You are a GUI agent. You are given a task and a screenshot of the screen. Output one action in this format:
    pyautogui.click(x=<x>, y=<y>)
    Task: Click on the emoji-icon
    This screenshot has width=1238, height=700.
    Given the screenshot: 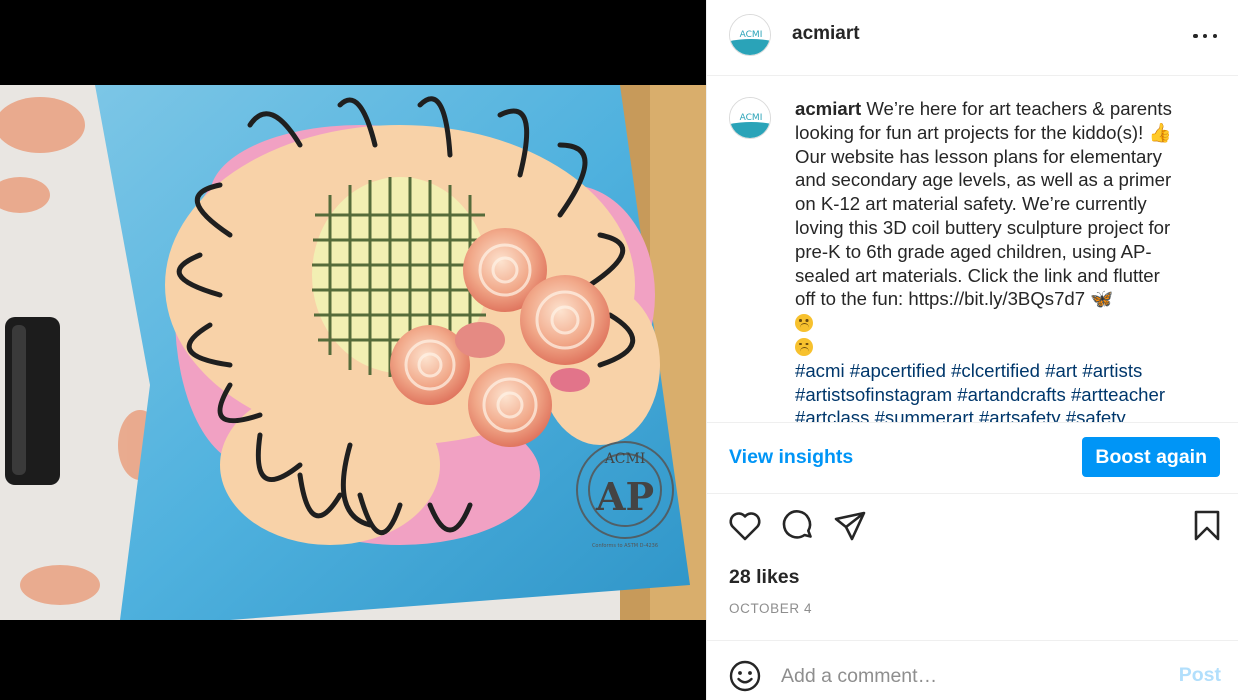 What is the action you would take?
    pyautogui.click(x=745, y=676)
    